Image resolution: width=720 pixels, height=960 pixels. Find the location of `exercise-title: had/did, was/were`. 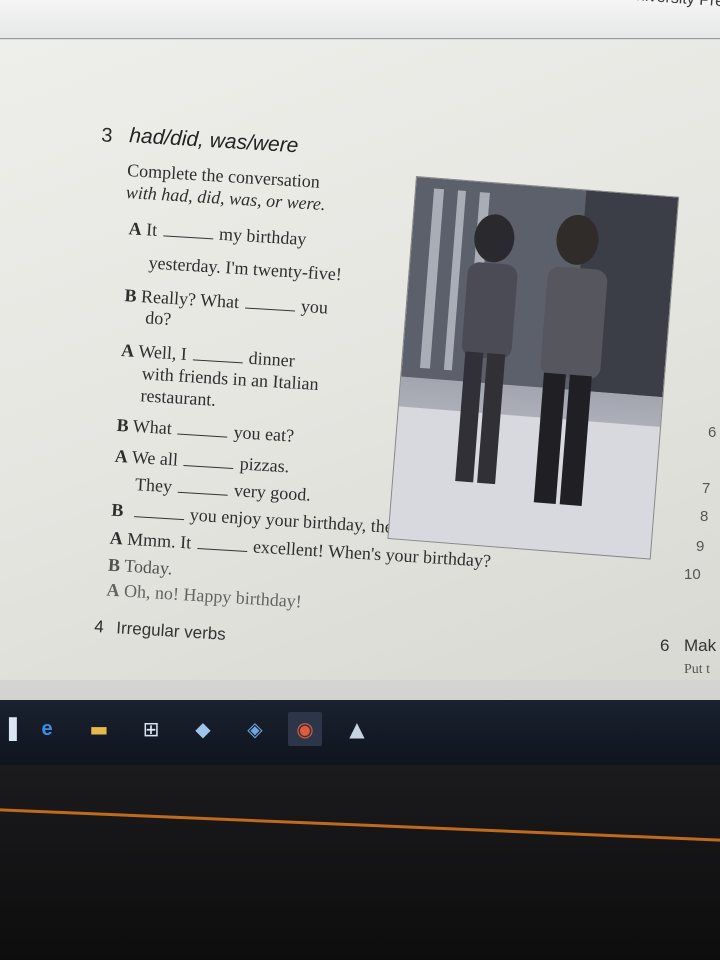

exercise-title: had/did, was/were is located at coordinates (214, 141).